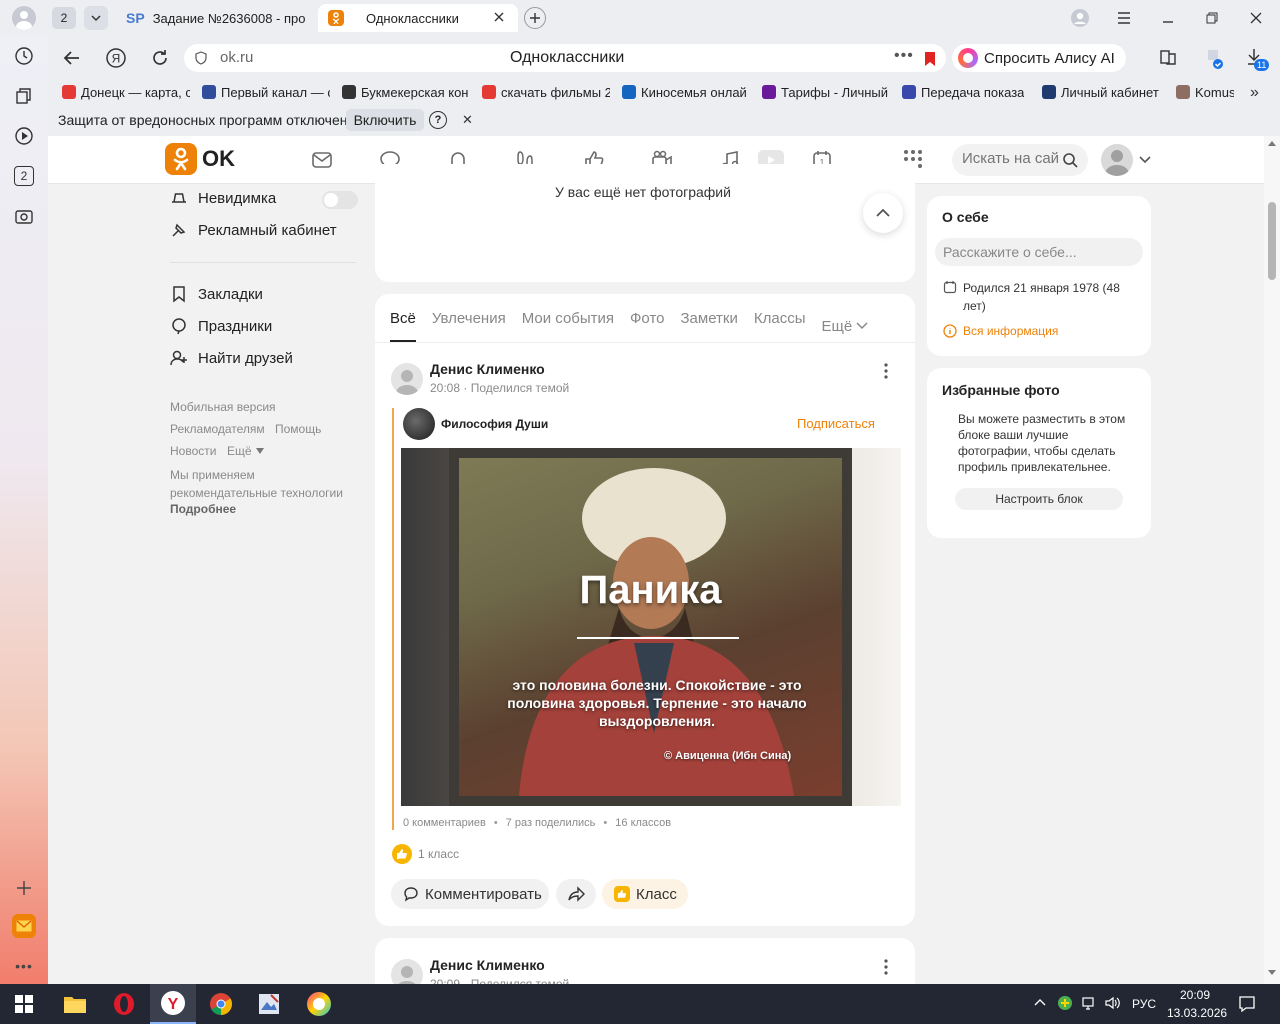 The height and width of the screenshot is (1024, 1280). Describe the element at coordinates (24, 888) in the screenshot. I see `add-panel-icon` at that location.